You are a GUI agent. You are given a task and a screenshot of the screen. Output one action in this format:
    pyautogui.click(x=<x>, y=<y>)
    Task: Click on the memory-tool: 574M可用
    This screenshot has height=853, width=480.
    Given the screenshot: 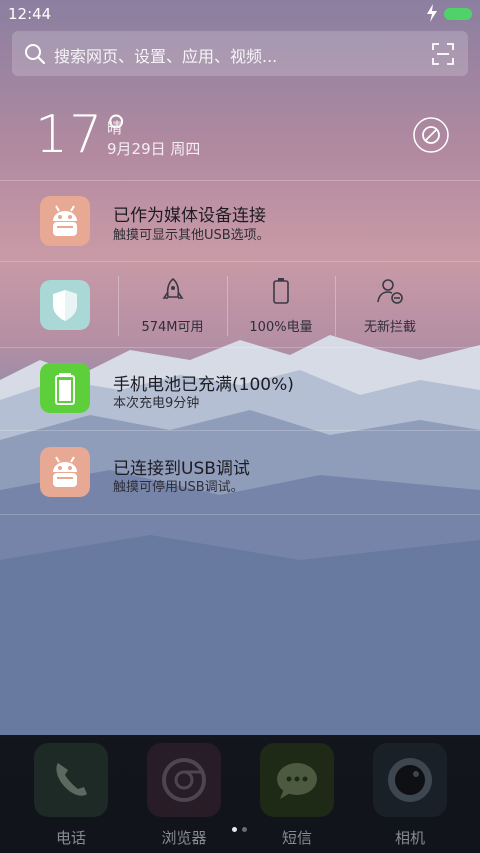 What is the action you would take?
    pyautogui.click(x=172, y=304)
    